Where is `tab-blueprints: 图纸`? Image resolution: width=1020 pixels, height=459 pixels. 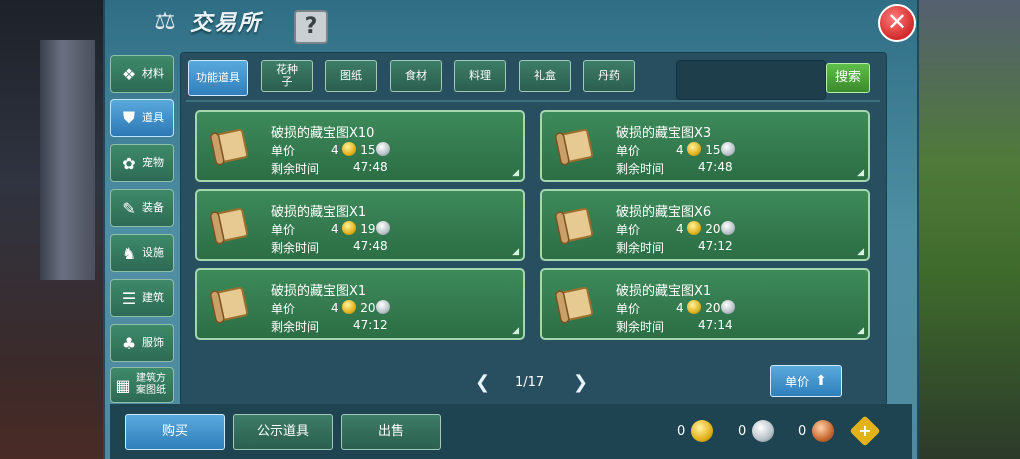 tab-blueprints: 图纸 is located at coordinates (351, 76).